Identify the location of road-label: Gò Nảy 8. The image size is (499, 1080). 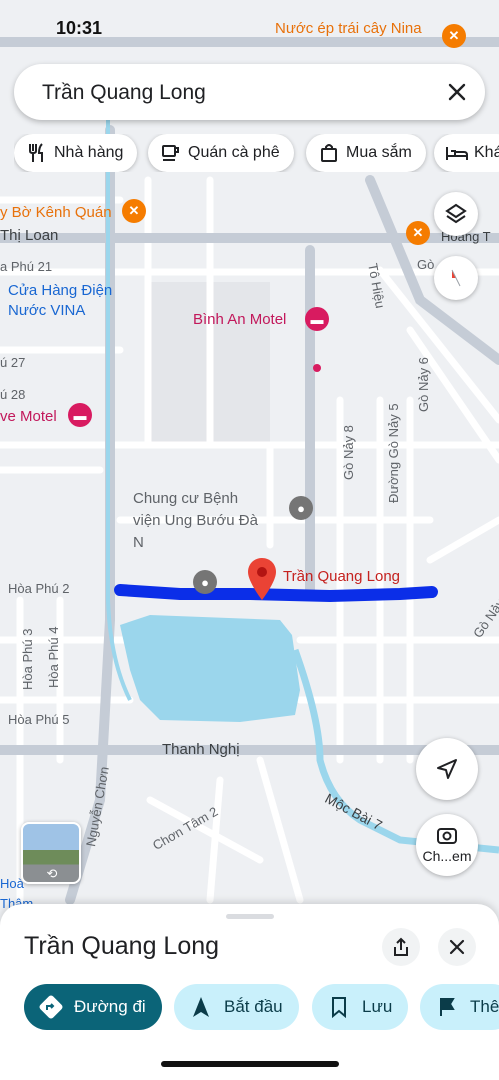
(348, 452).